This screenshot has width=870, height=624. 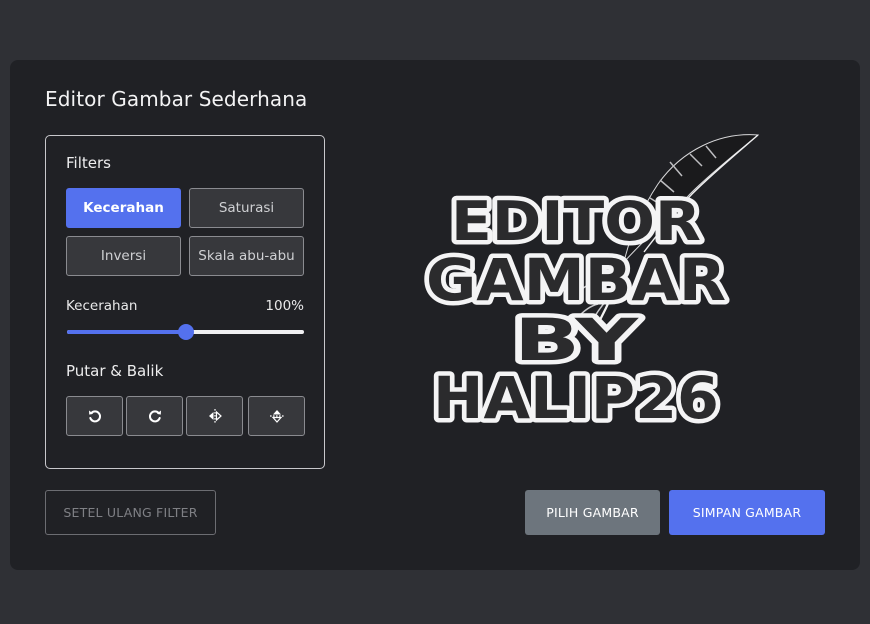 What do you see at coordinates (123, 208) in the screenshot?
I see `filter-kecerahan-button: Kecerahan` at bounding box center [123, 208].